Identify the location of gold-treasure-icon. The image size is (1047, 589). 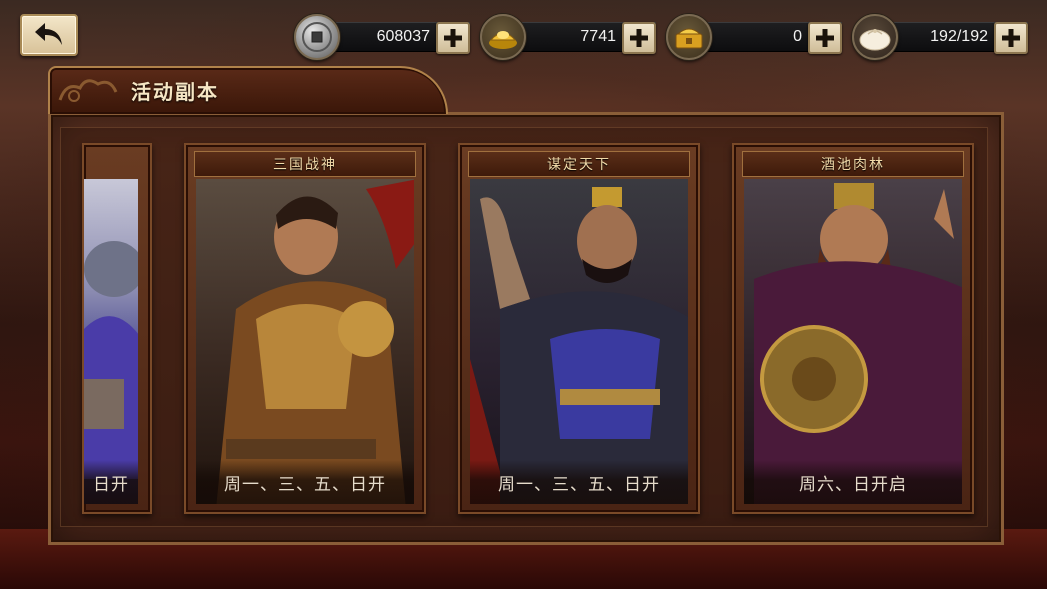
(689, 37).